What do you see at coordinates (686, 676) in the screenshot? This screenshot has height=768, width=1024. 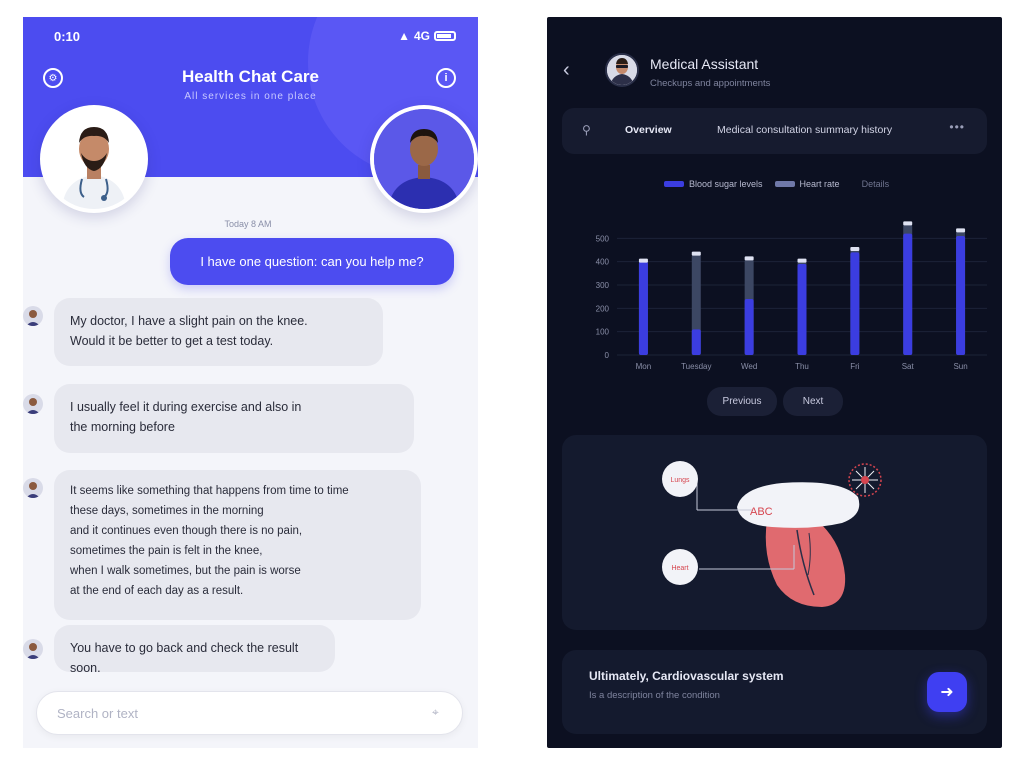 I see `summary-title: Ultimately, Cardiovascular system` at bounding box center [686, 676].